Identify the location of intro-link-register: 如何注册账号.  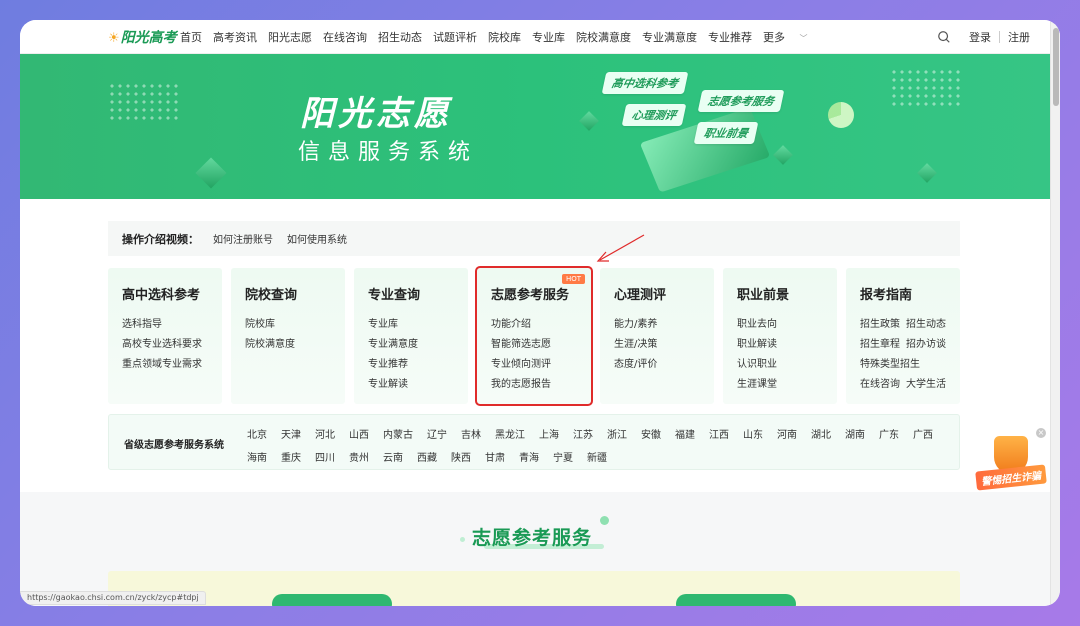
(243, 238).